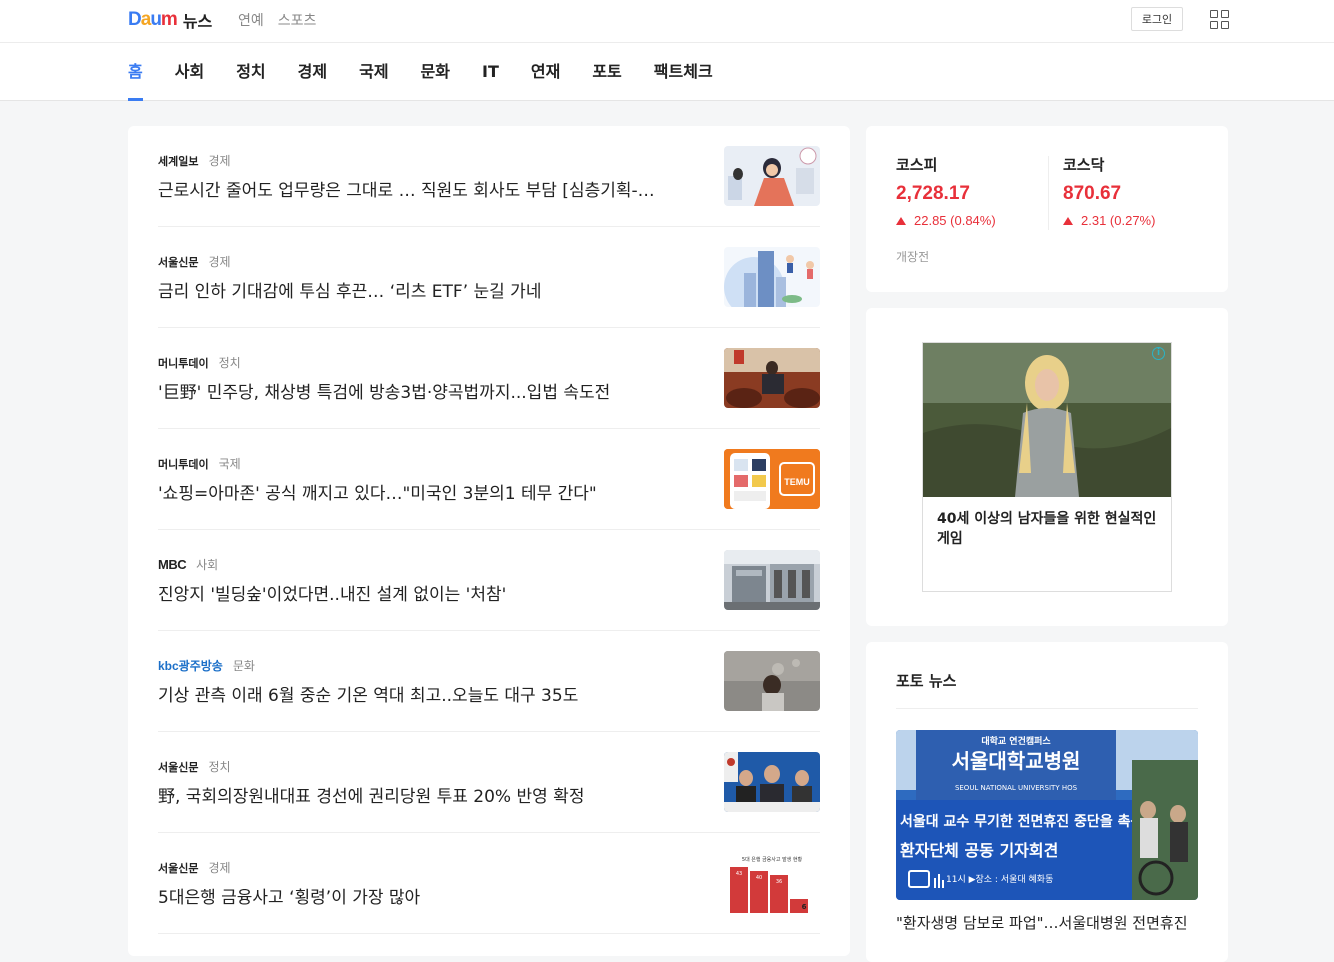 Image resolution: width=1334 pixels, height=962 pixels. I want to click on list-item: MBC 사회 진앙지 '빌딩숲'이었다면..내진 설계 없이는 '처참', so click(489, 580).